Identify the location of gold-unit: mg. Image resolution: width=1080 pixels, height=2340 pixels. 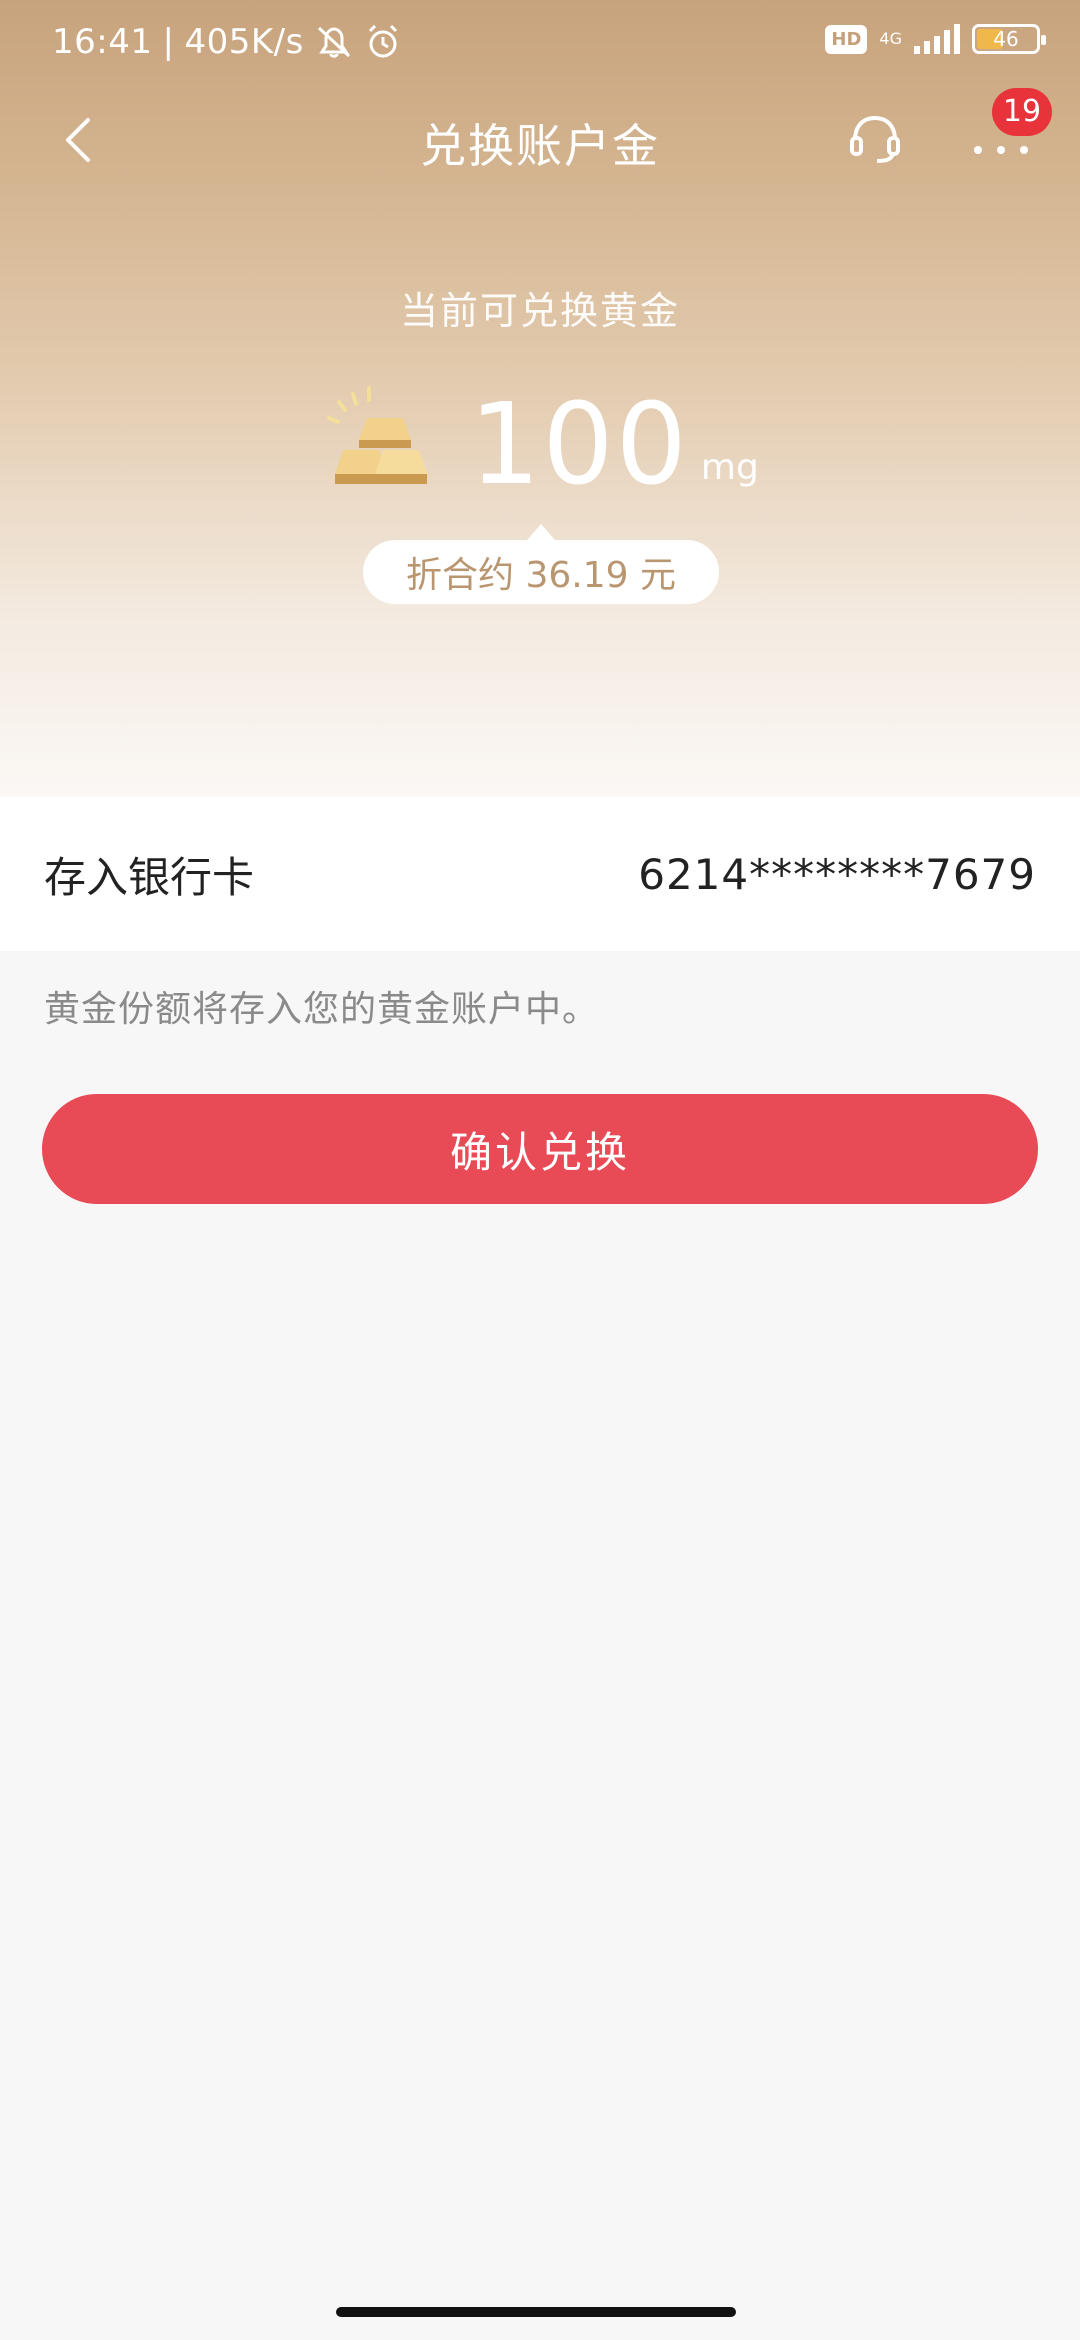
(729, 467).